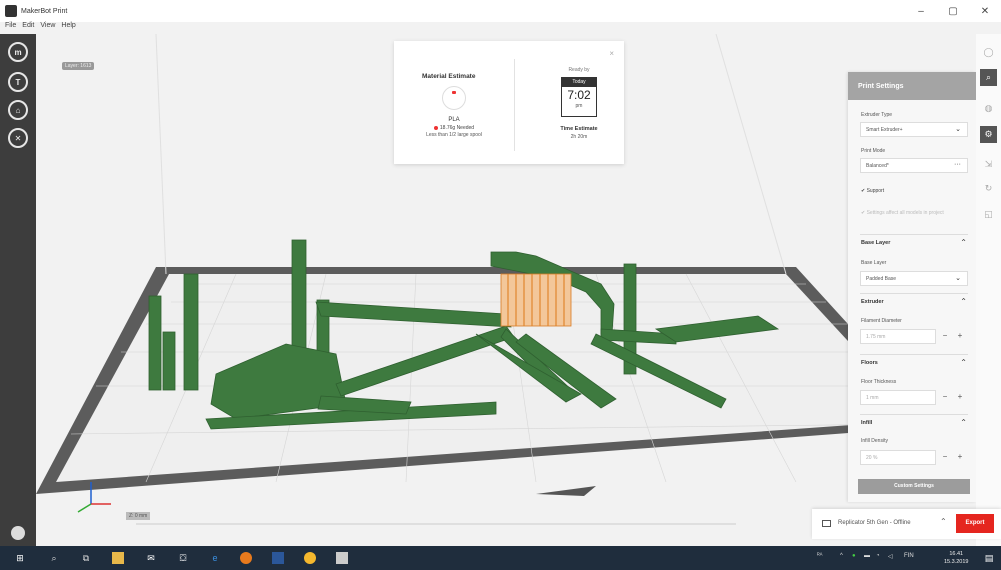  Describe the element at coordinates (872, 191) in the screenshot. I see `support-checkbox: ✔ Support` at that location.